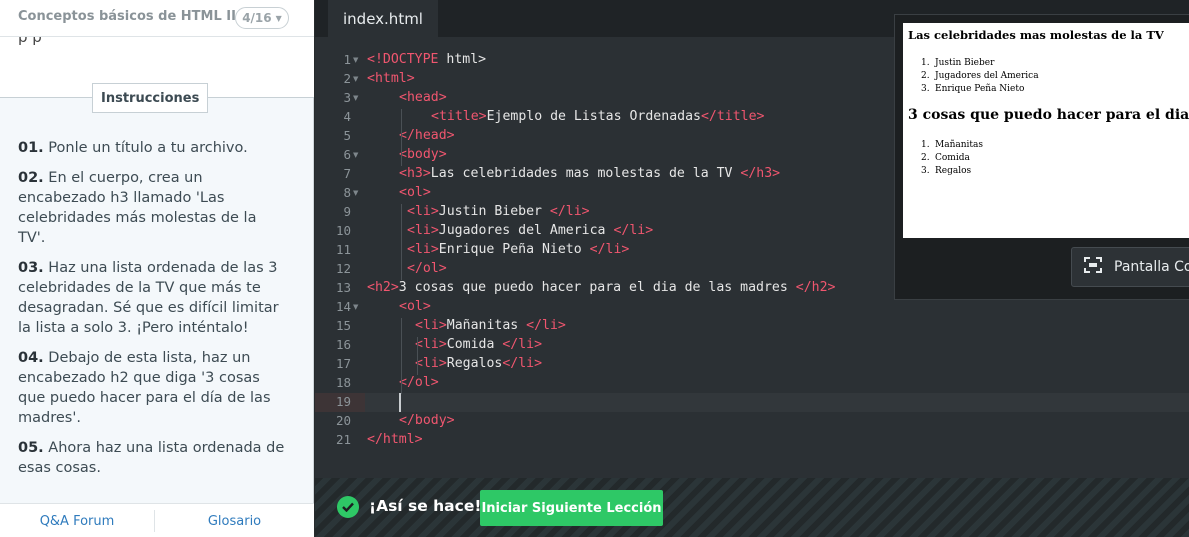  I want to click on lesson-title: Conceptos básicos de HTML II, so click(127, 16).